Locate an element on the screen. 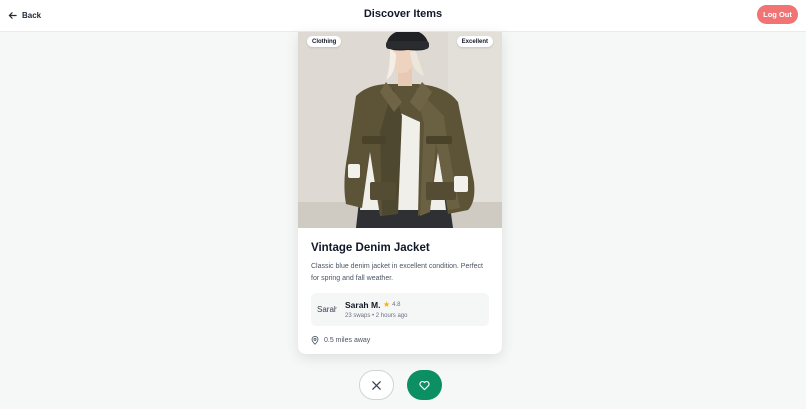 The height and width of the screenshot is (409, 806). pass-button is located at coordinates (376, 385).